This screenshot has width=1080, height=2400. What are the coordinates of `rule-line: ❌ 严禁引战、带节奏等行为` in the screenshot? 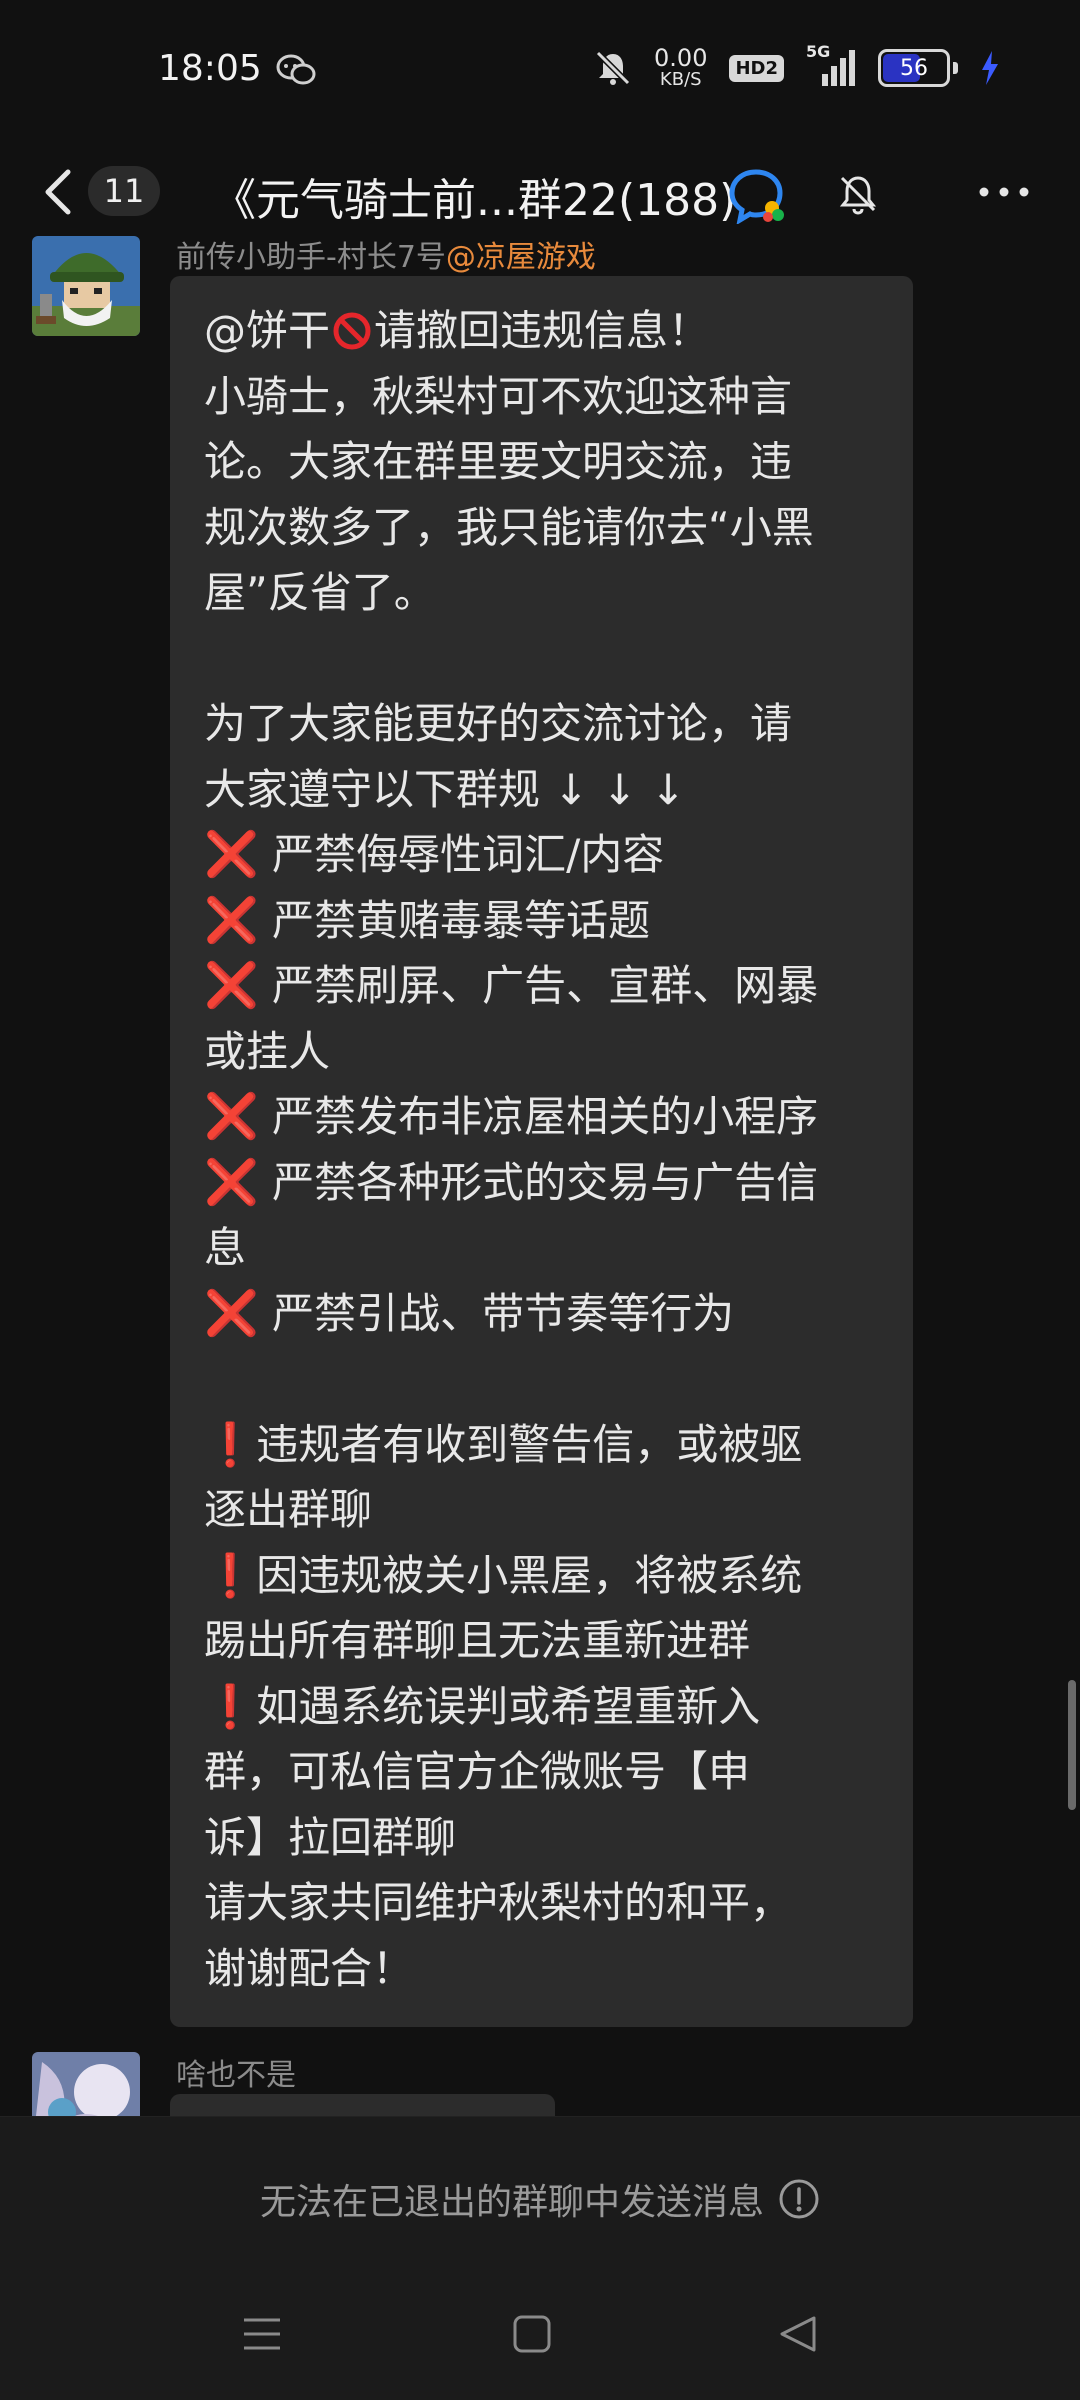 It's located at (543, 1314).